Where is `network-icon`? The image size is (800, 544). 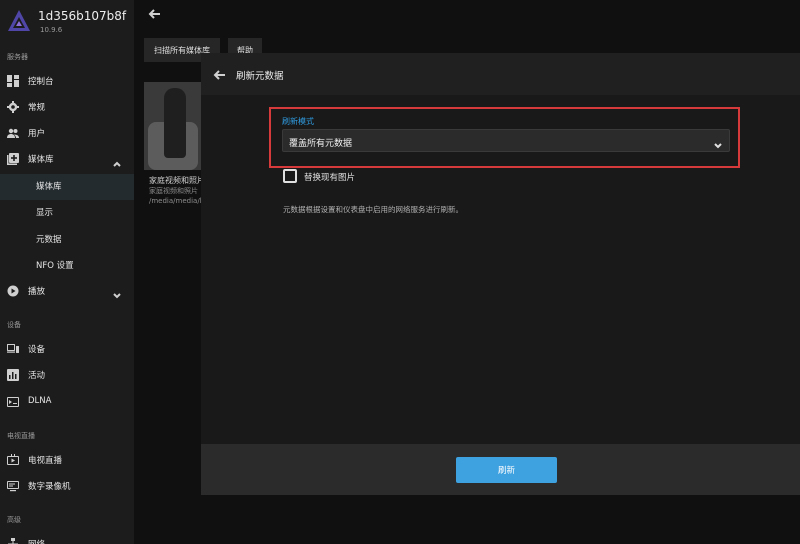
network-icon is located at coordinates (13, 541).